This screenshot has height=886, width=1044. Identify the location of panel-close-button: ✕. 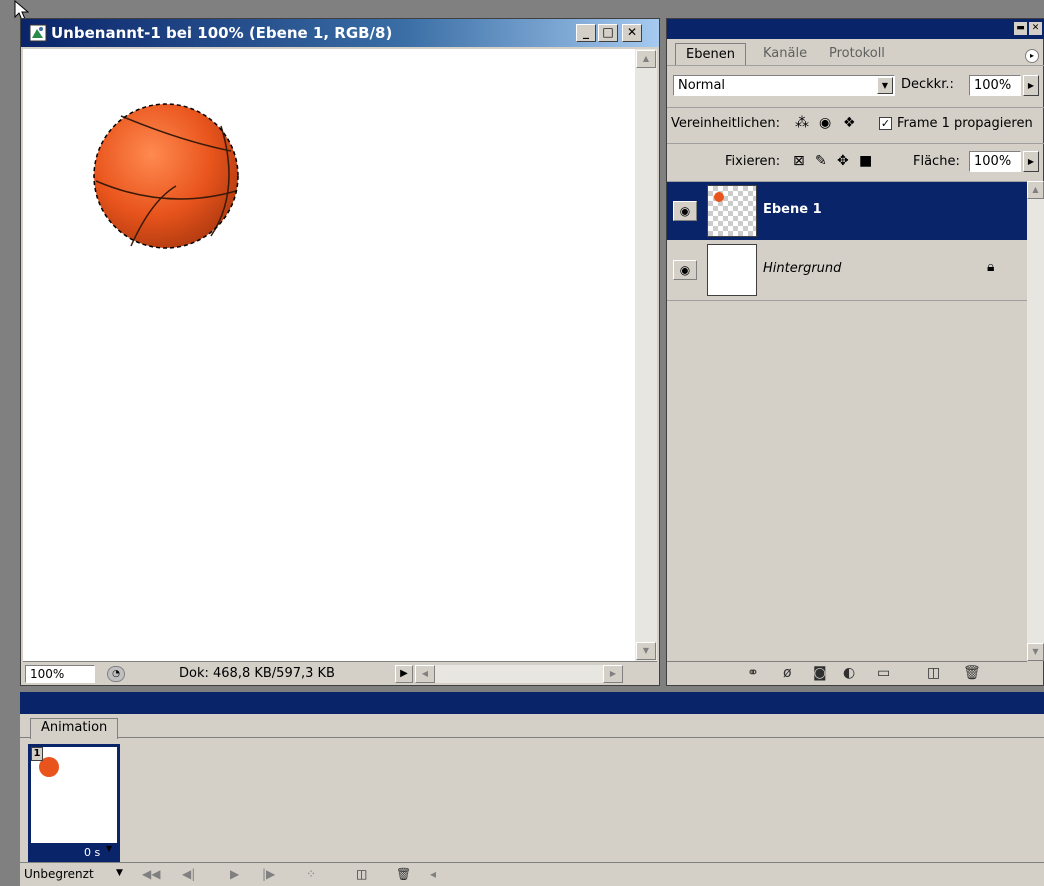
(1035, 28).